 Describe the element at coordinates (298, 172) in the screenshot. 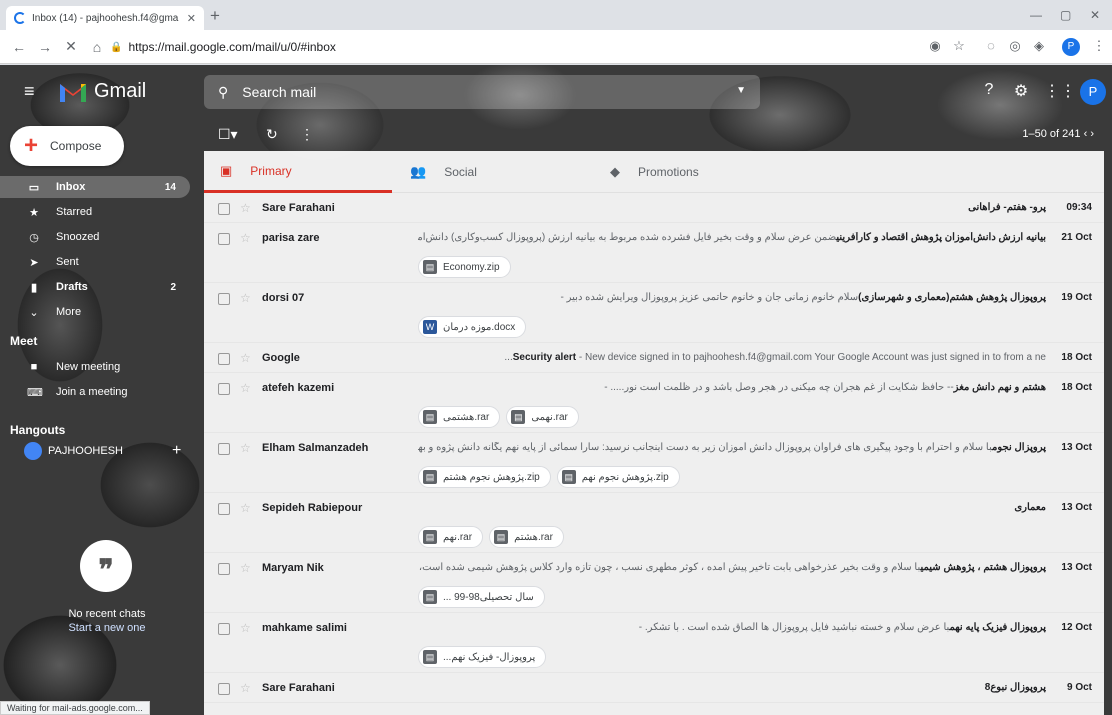

I see `tab-primary: ▣ Primary` at that location.